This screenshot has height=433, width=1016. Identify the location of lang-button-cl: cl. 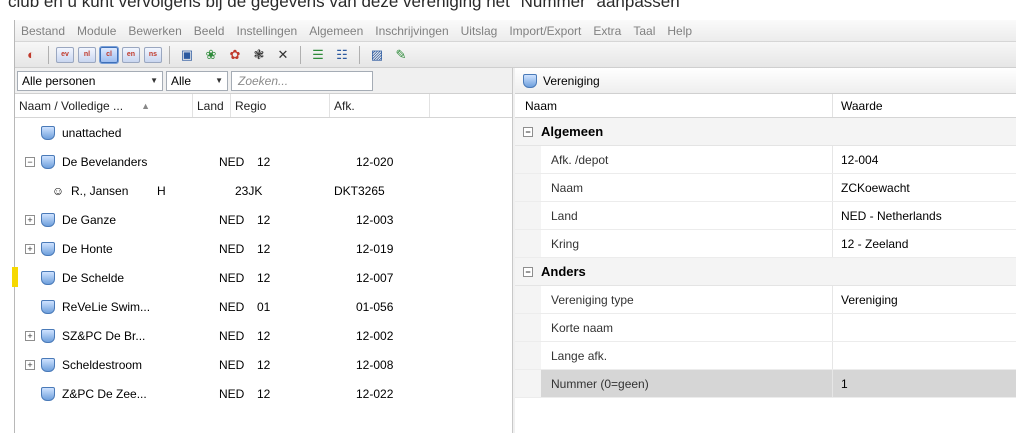
(109, 54).